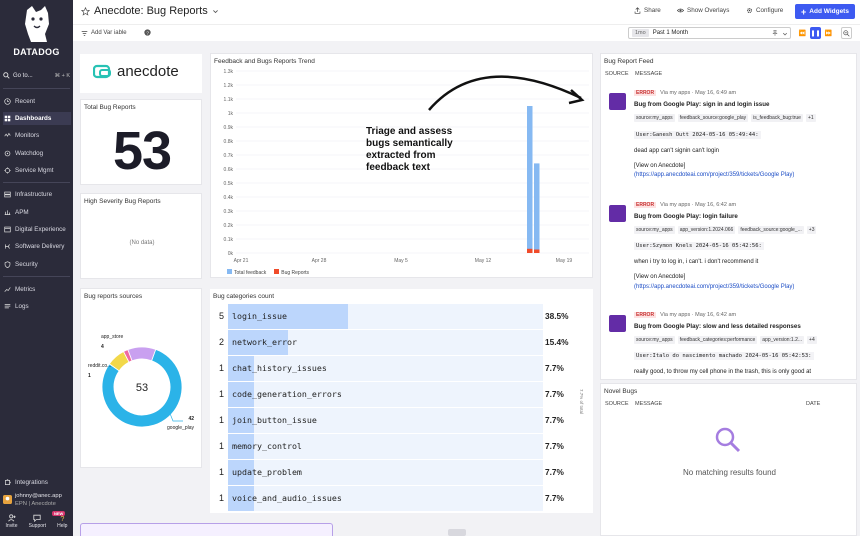 This screenshot has width=860, height=536. I want to click on sidebar-item-label: Metrics, so click(25, 289).